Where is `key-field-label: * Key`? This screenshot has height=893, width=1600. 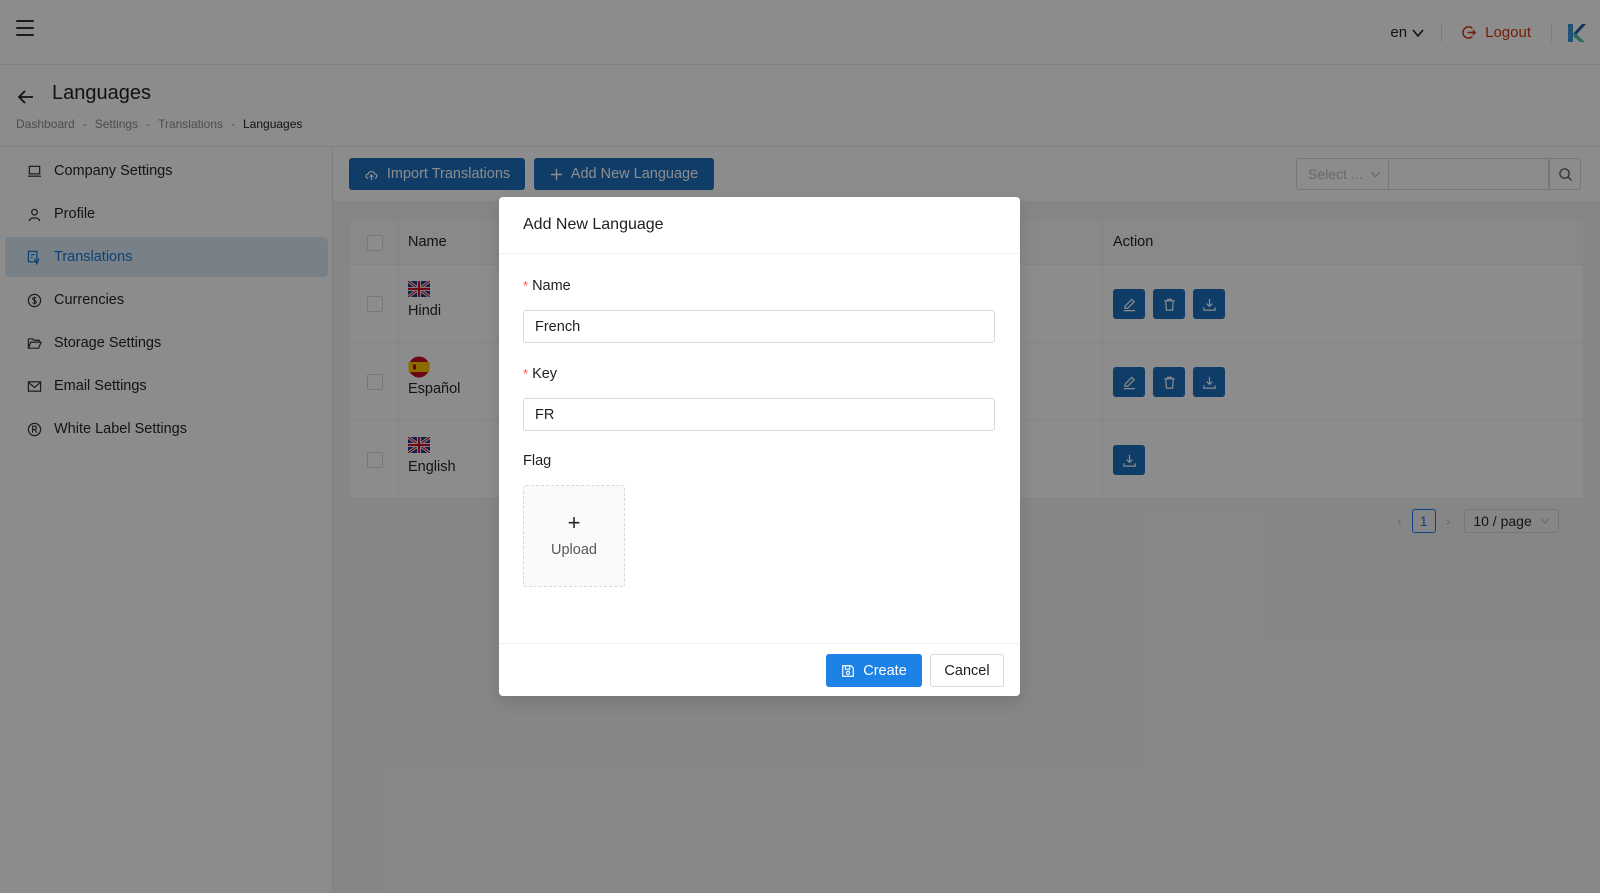 key-field-label: * Key is located at coordinates (540, 374).